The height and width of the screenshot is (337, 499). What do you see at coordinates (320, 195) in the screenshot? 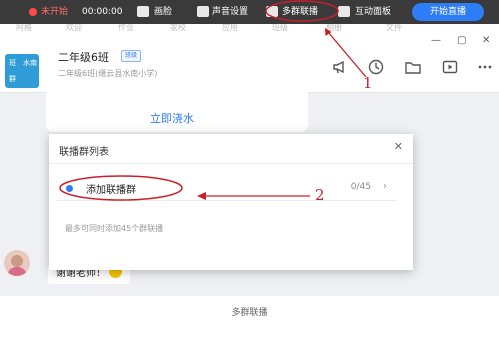
I see `annotation-number-2: 2` at bounding box center [320, 195].